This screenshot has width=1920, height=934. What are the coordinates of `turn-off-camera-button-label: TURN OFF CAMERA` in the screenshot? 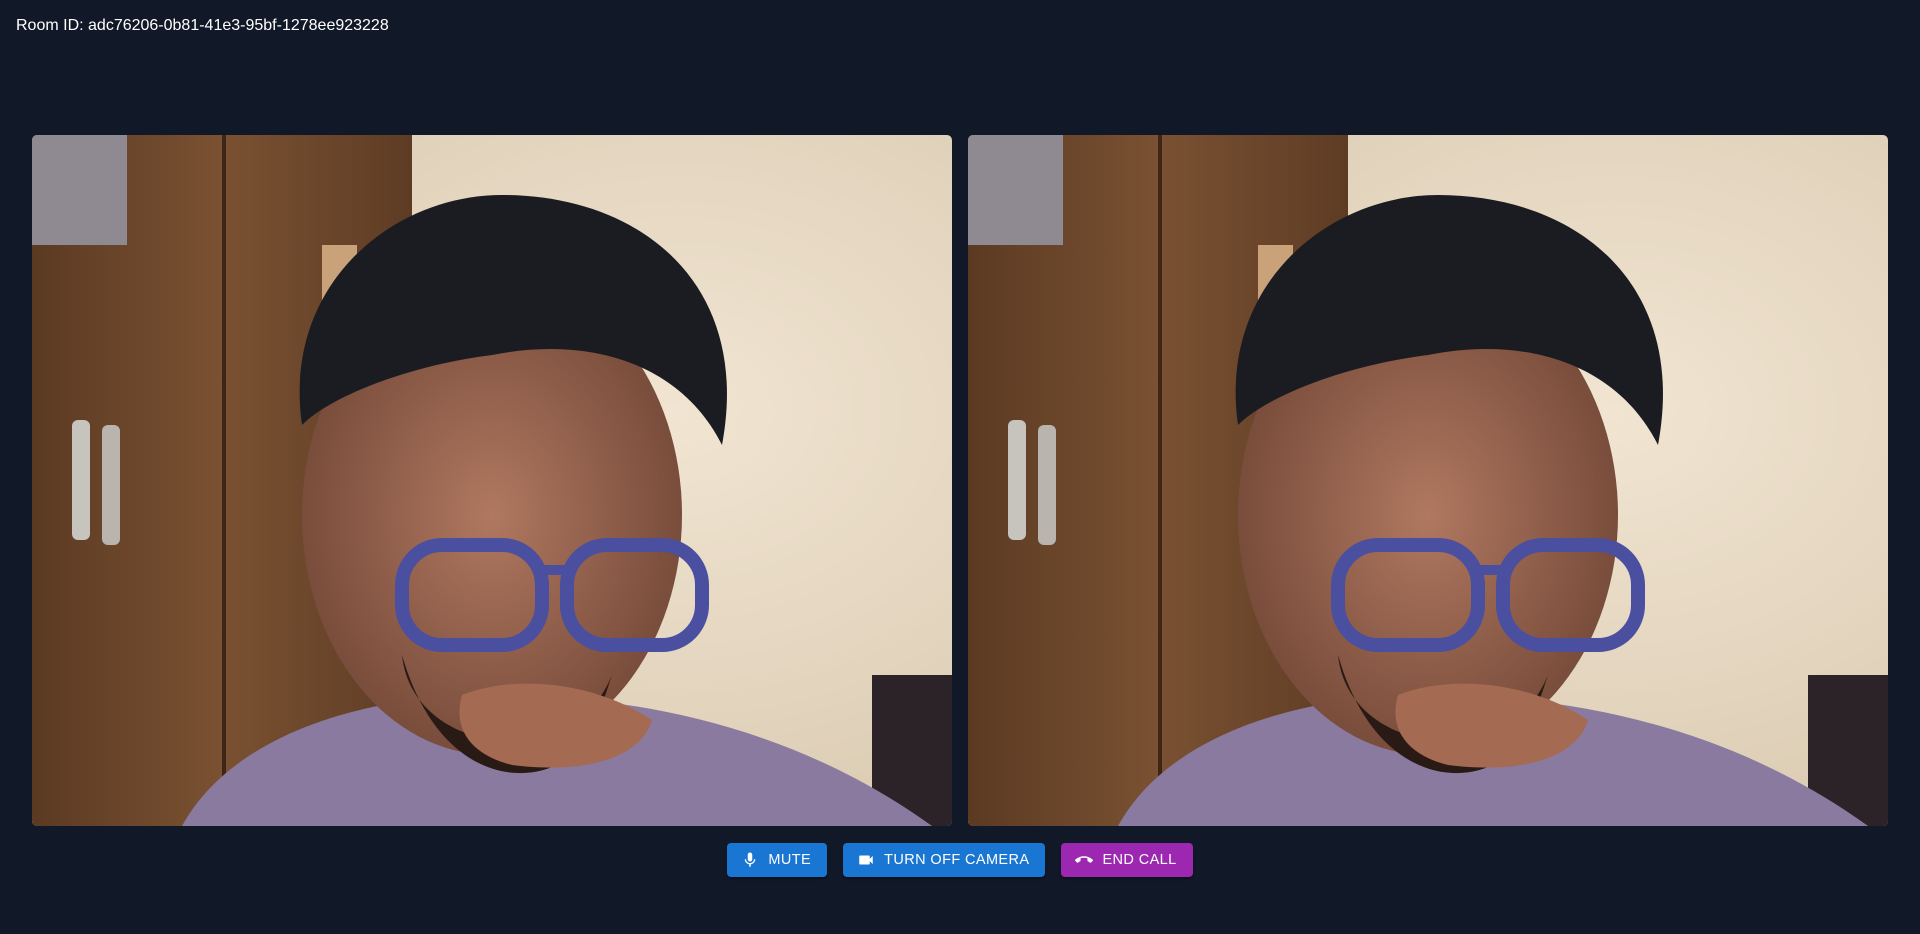 It's located at (957, 860).